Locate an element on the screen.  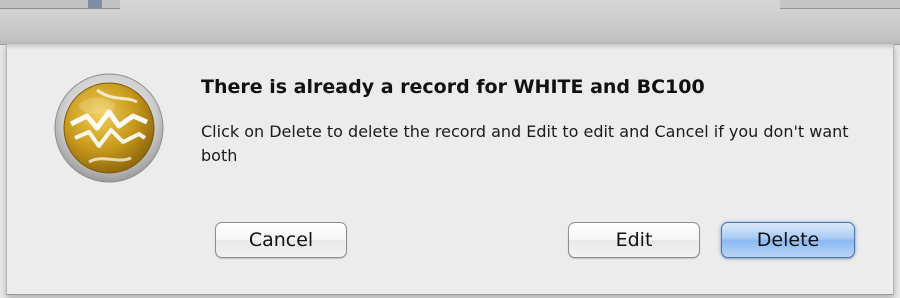
cancel-button-label: Cancel is located at coordinates (281, 240).